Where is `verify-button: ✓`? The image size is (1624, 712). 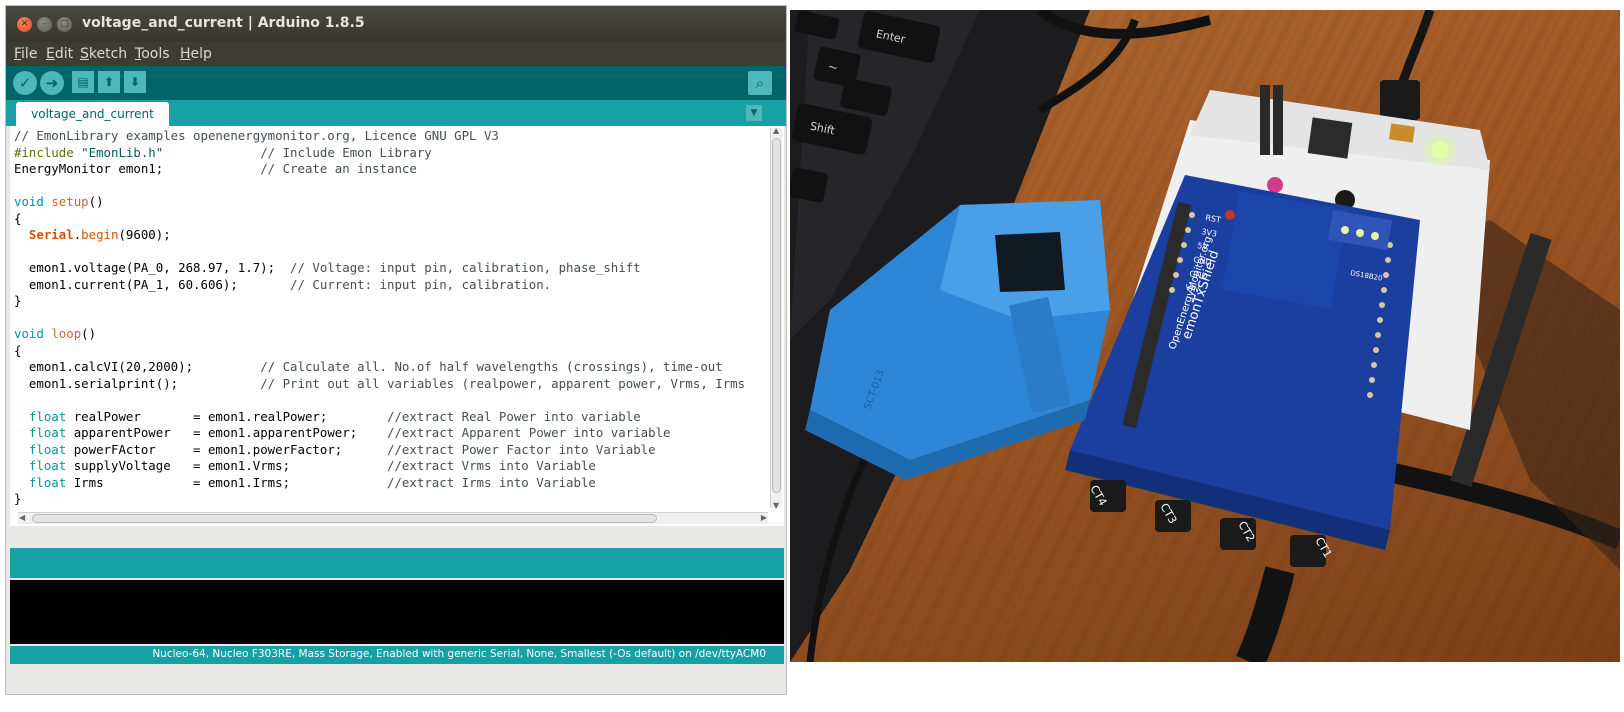
verify-button: ✓ is located at coordinates (25, 83).